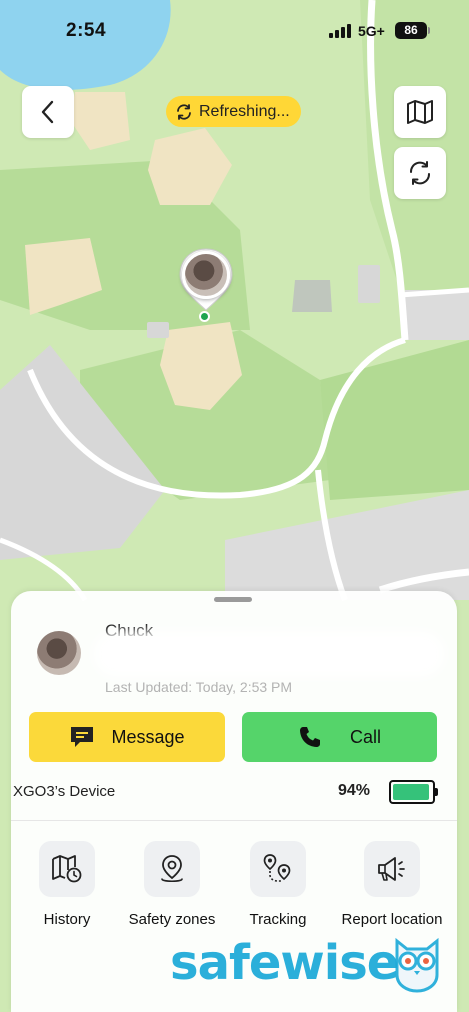  I want to click on device-battery-fill, so click(411, 792).